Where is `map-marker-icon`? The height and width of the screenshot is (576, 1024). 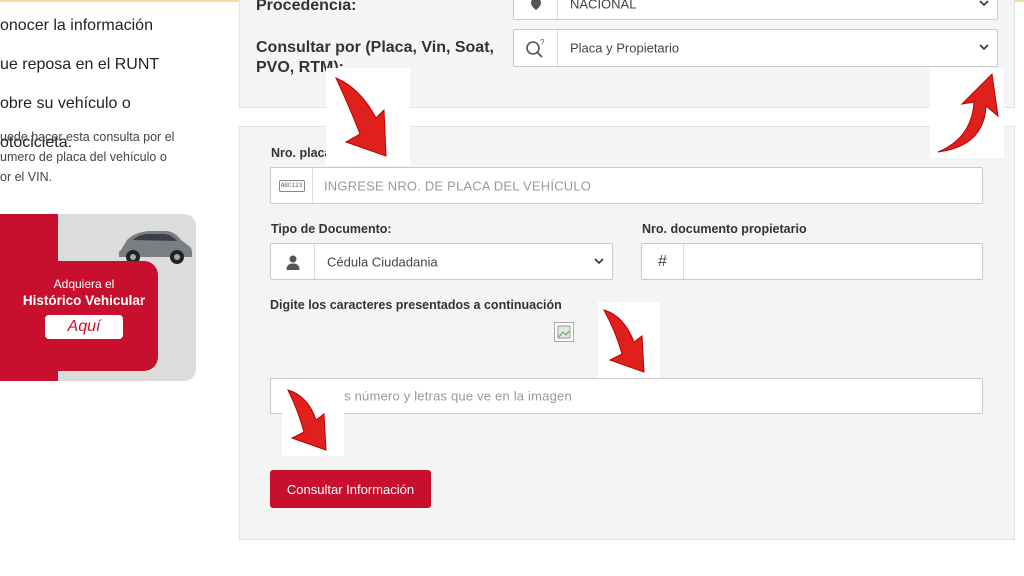
map-marker-icon is located at coordinates (536, 9).